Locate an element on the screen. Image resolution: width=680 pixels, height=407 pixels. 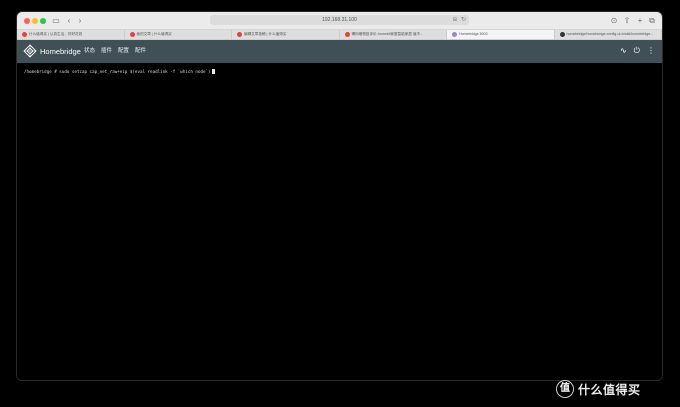
app-header: Homebridge 状态 插件 配置 配件 ∿ ⏻ ⋮ is located at coordinates (339, 51).